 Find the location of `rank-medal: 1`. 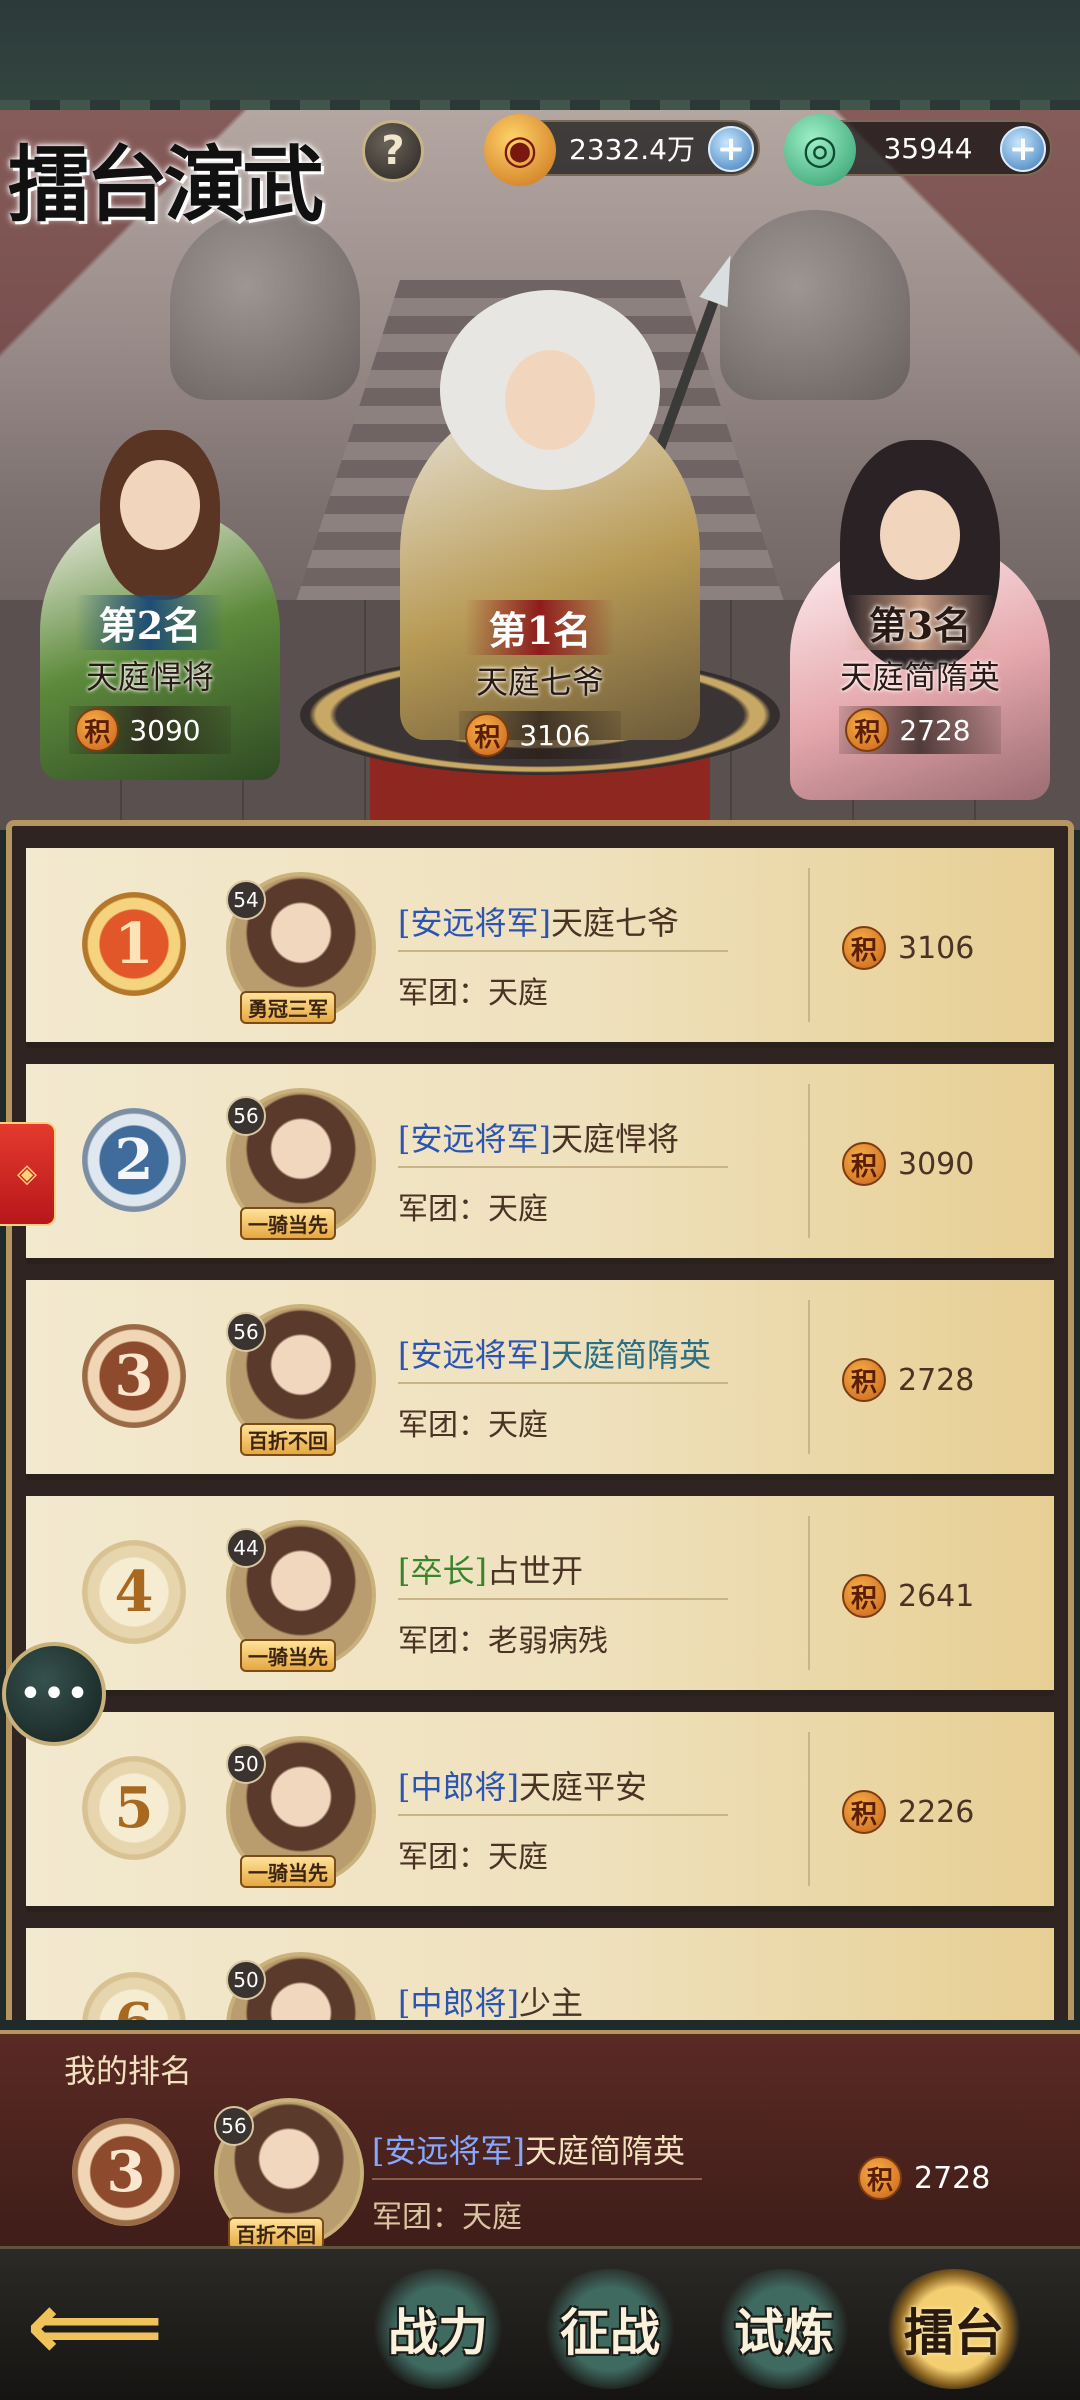

rank-medal: 1 is located at coordinates (134, 944).